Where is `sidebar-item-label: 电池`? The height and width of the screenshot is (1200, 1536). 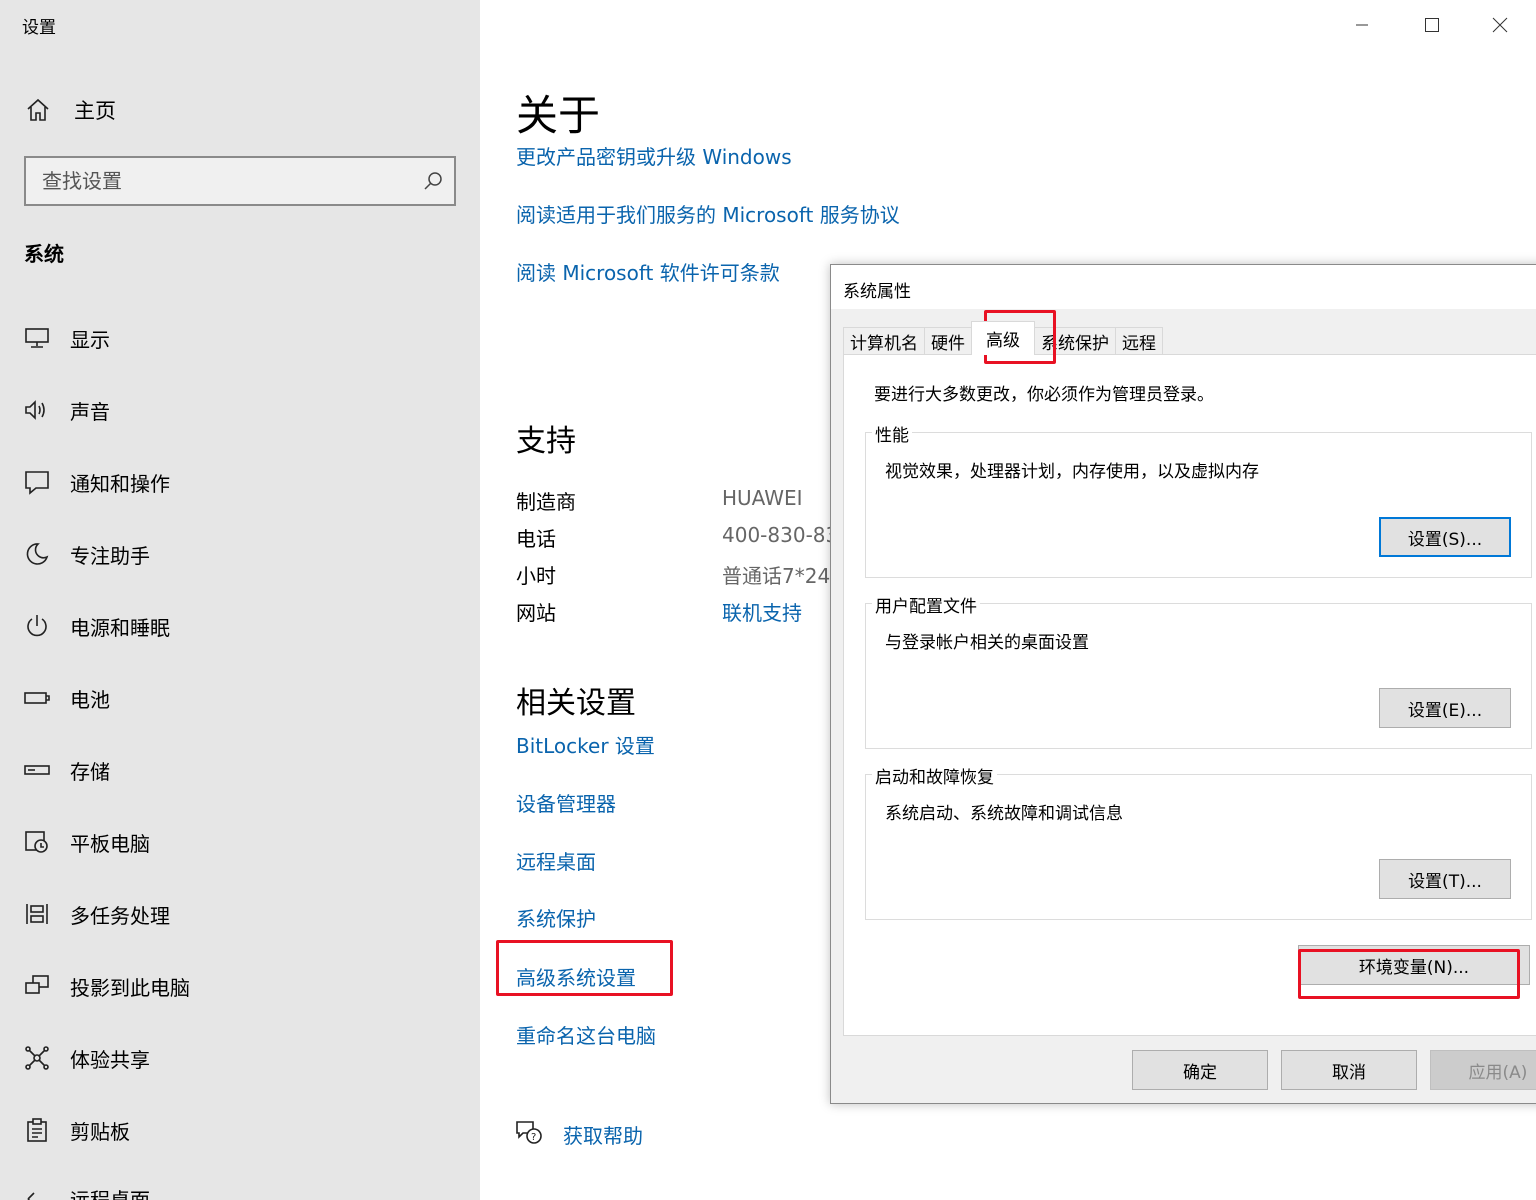
sidebar-item-label: 电池 is located at coordinates (90, 699).